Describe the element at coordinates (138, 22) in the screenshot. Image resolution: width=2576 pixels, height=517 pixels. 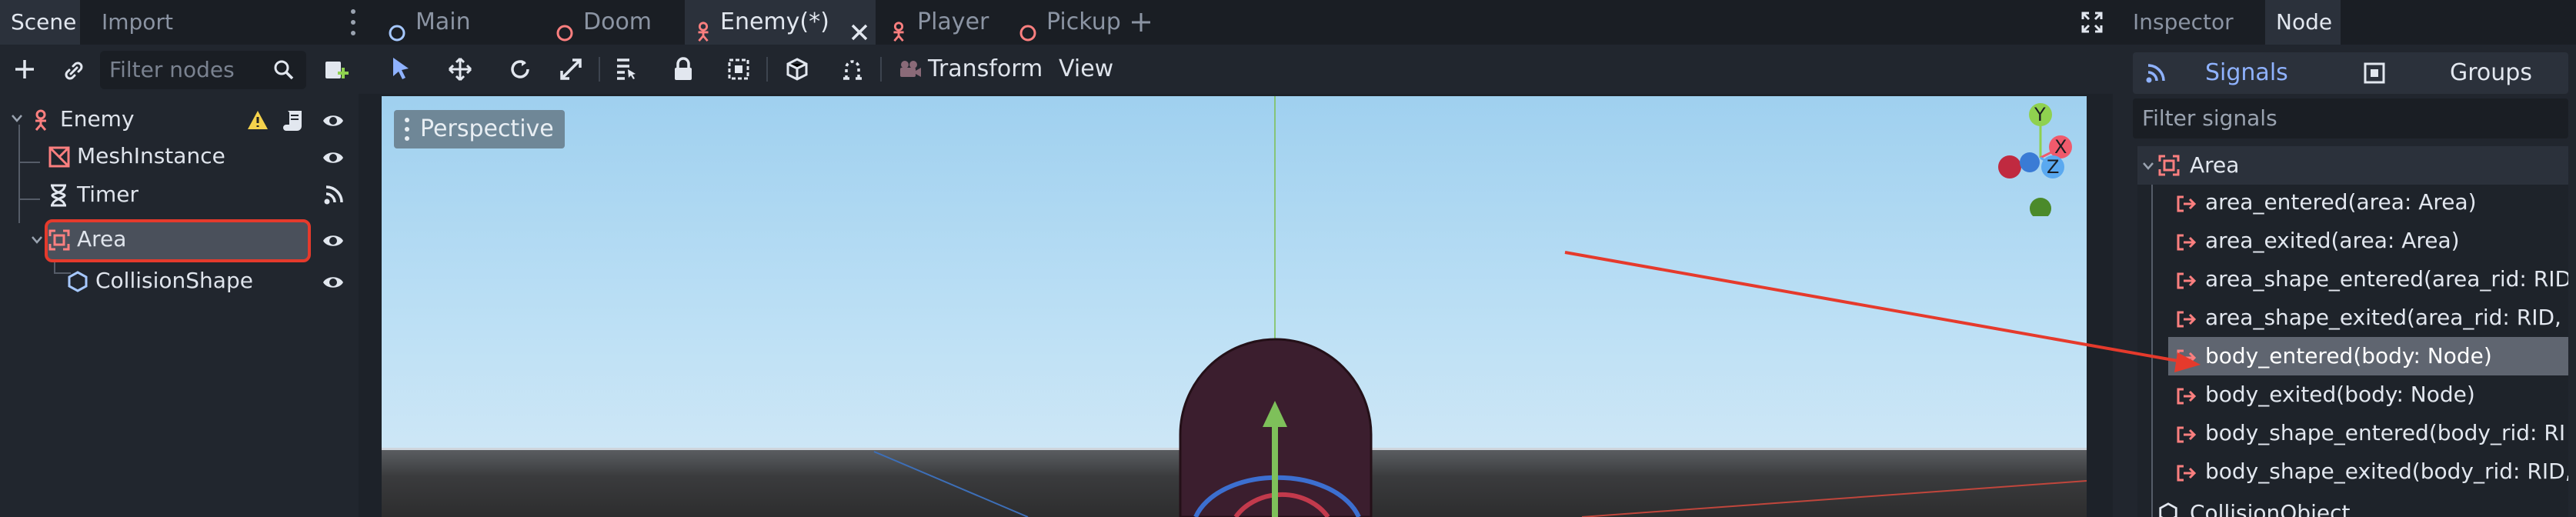
I see `tab-import: Import` at that location.